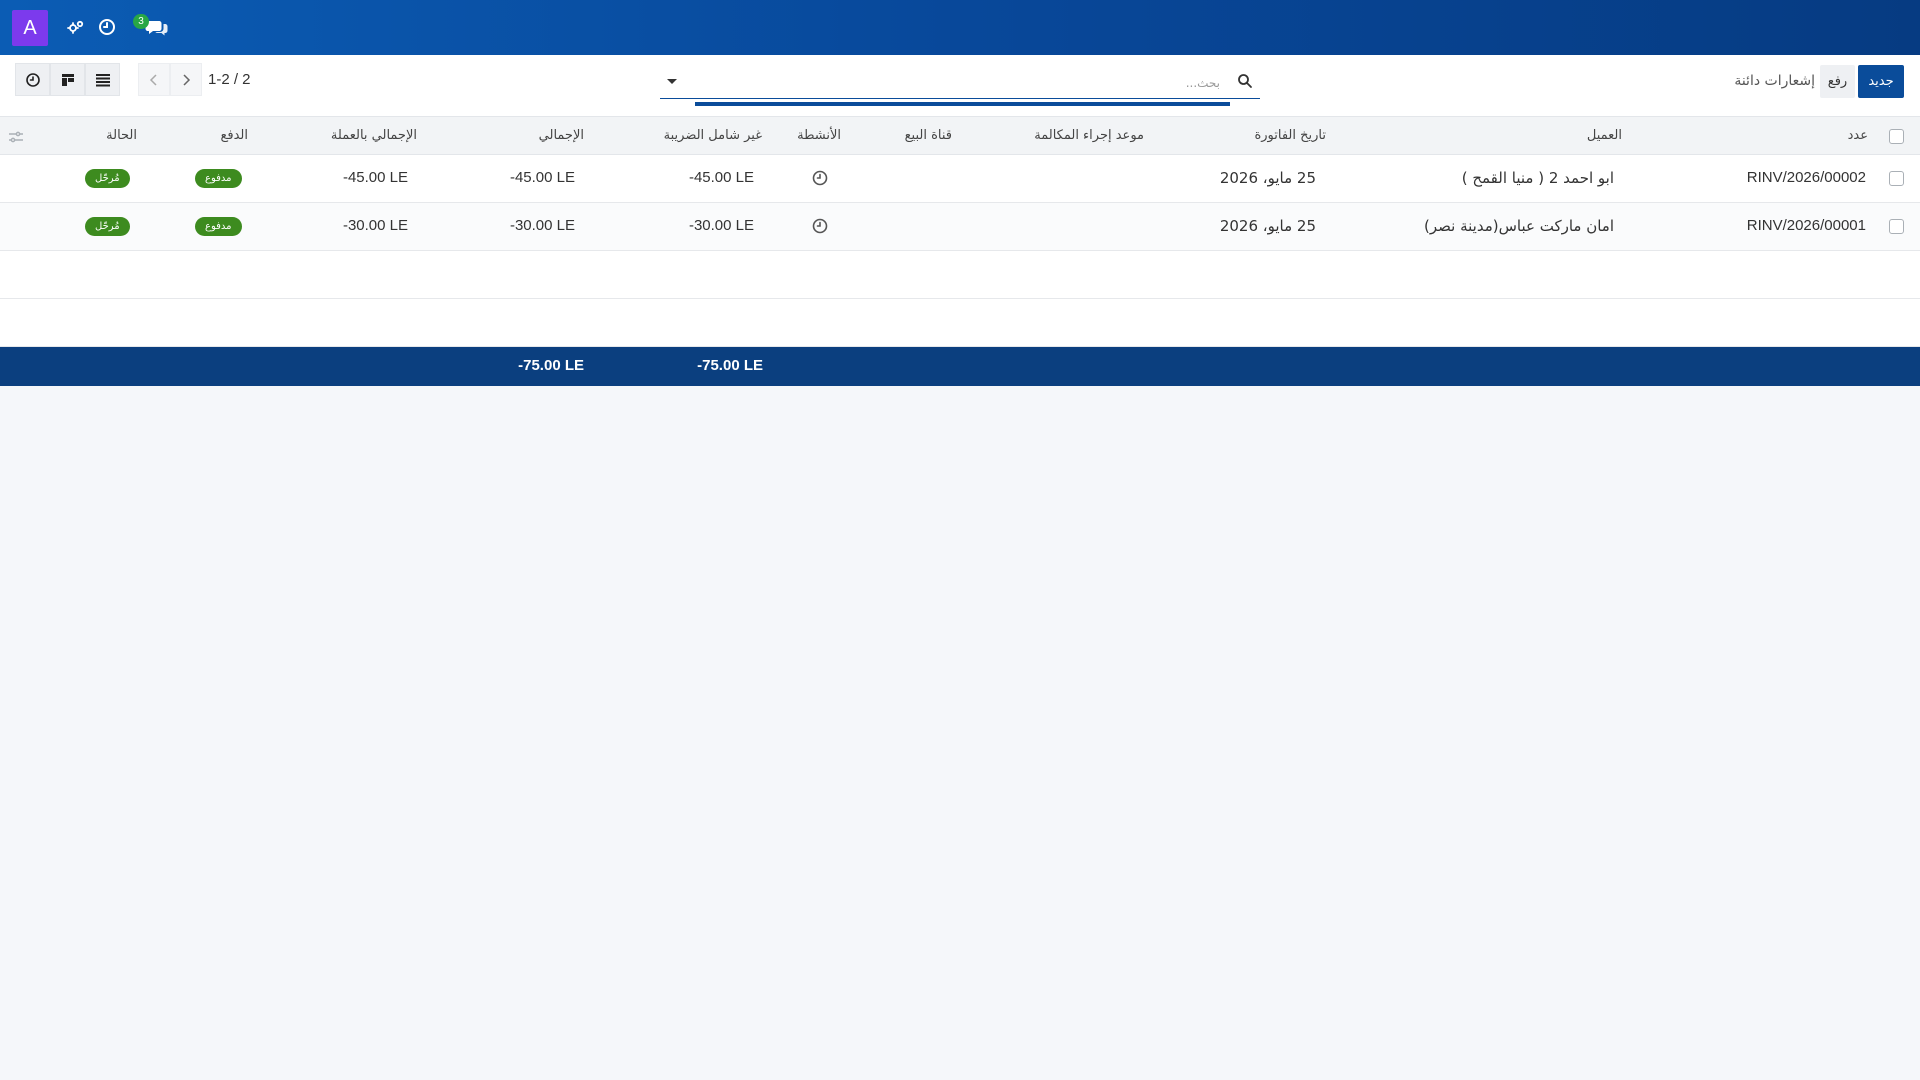 The height and width of the screenshot is (1080, 1920). I want to click on cell-customer: ابو احمد 2 ( منيا القمح ), so click(1537, 178).